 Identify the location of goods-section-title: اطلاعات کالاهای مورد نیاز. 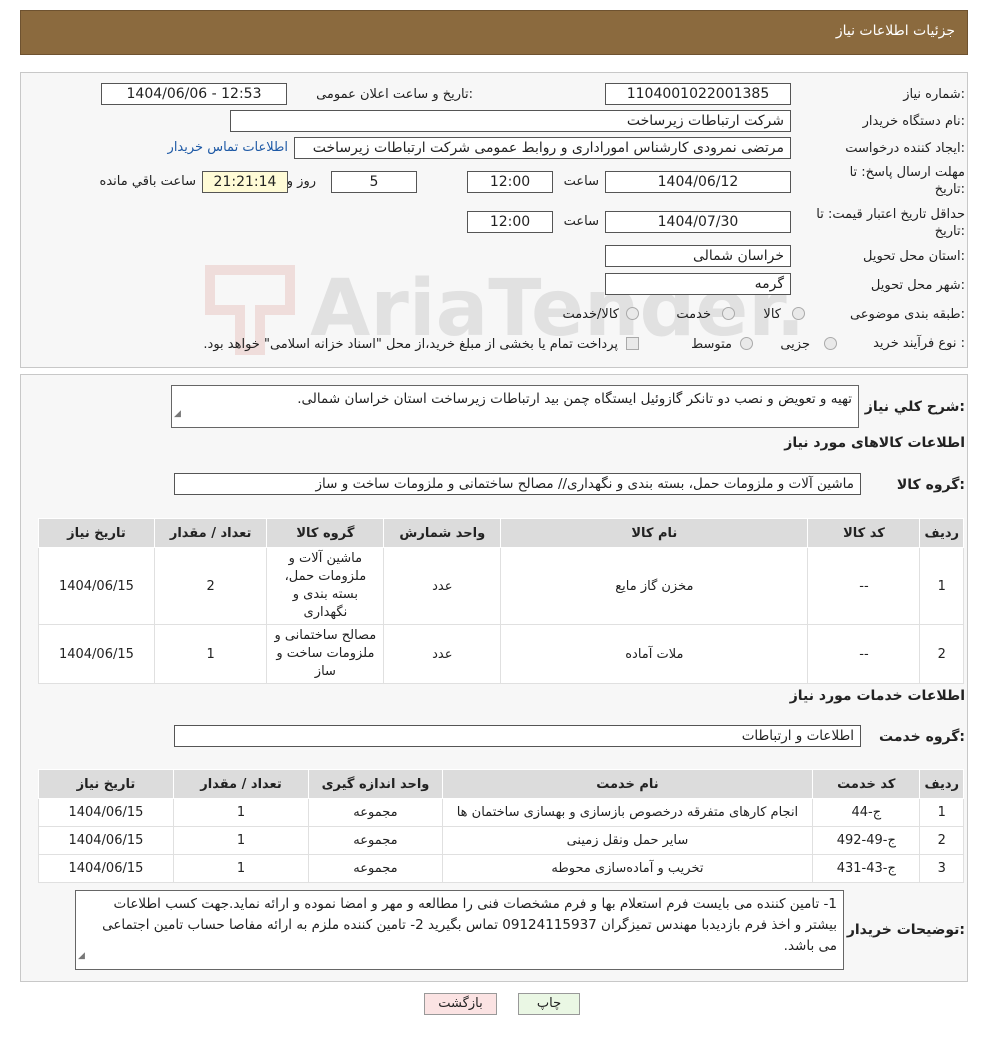
(874, 443).